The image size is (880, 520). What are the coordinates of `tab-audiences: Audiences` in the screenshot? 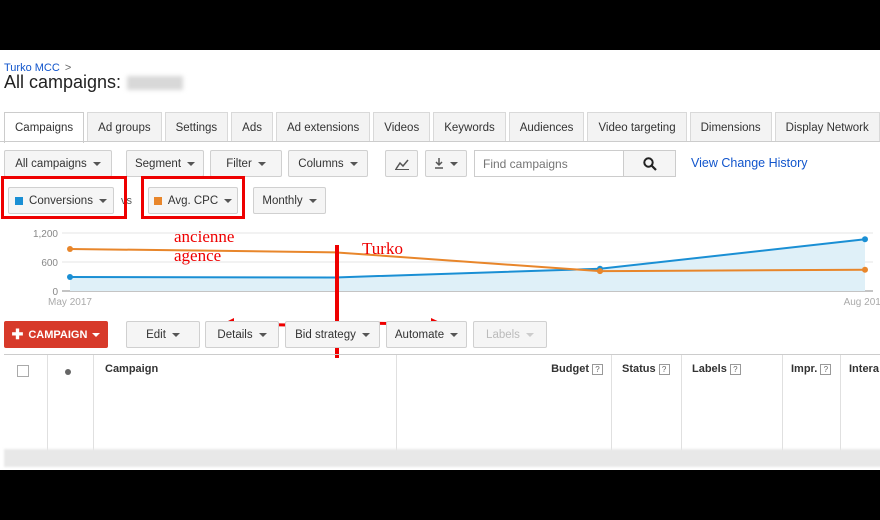 It's located at (546, 127).